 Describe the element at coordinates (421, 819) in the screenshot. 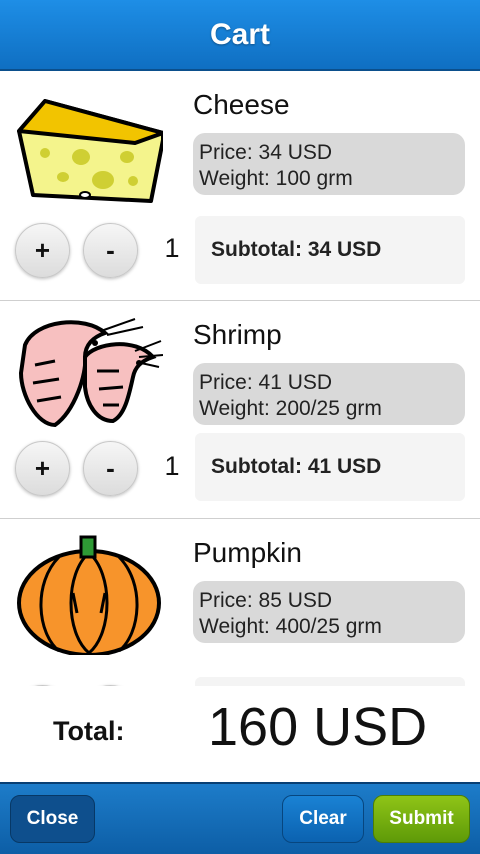

I see `submit-button: Submit` at that location.